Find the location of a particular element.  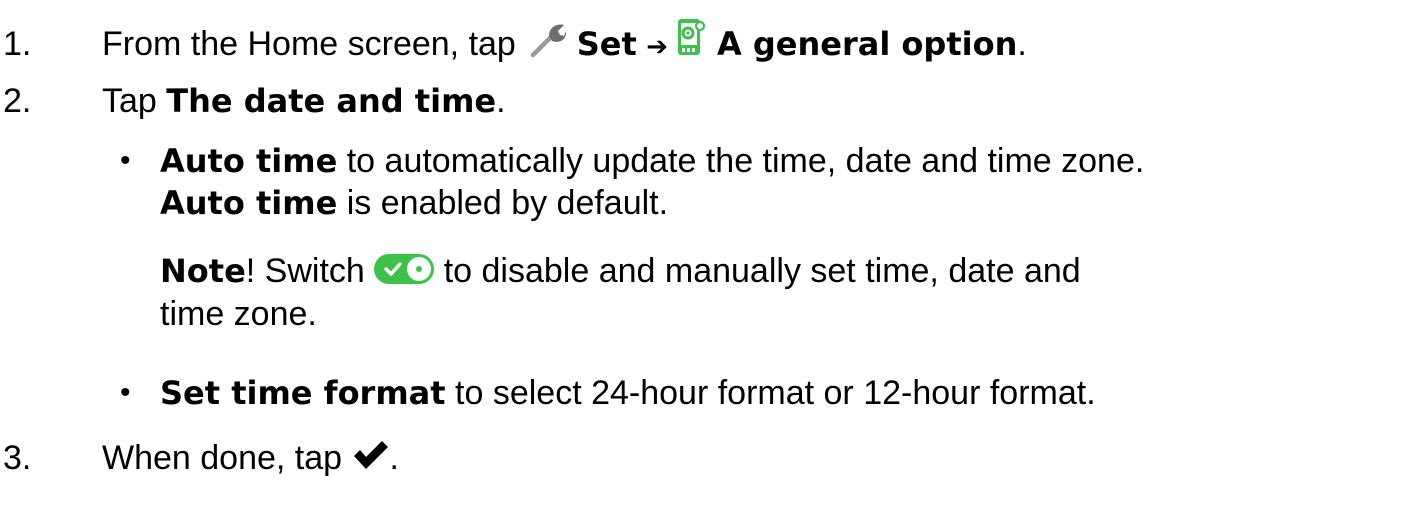

checkmark-icon is located at coordinates (371, 455).